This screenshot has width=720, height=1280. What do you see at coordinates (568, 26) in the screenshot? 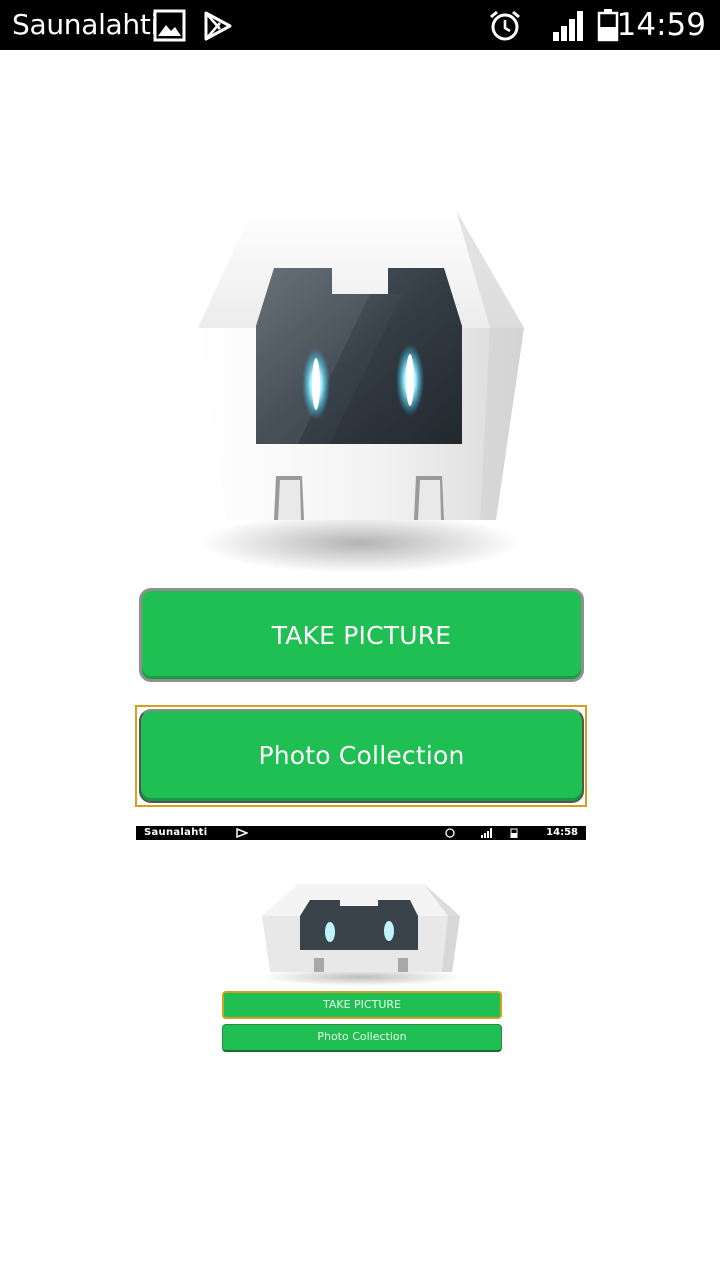
I see `signal-icon` at bounding box center [568, 26].